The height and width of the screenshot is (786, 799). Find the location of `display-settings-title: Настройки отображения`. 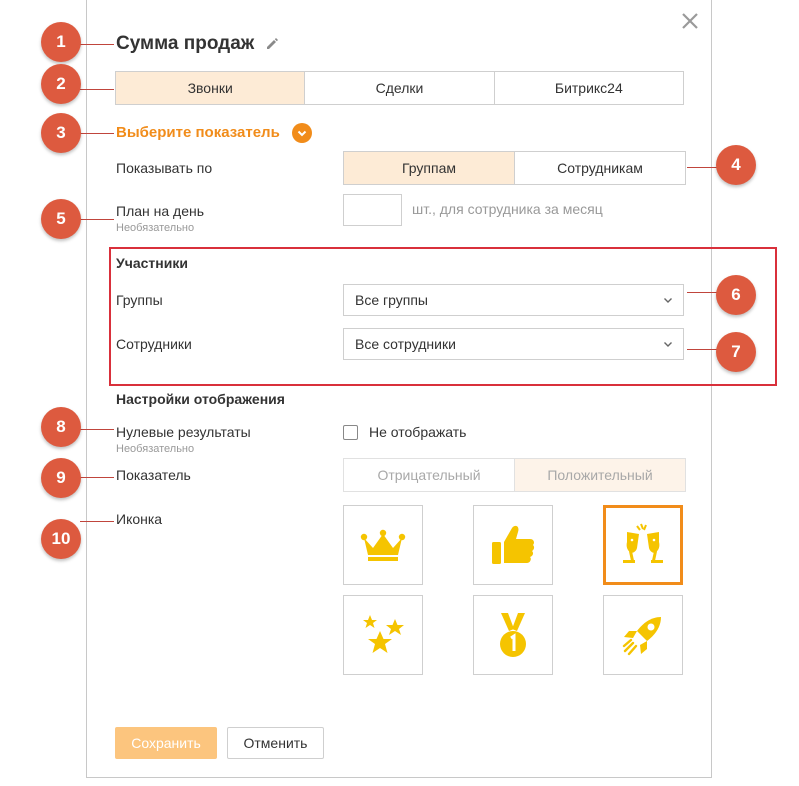

display-settings-title: Настройки отображения is located at coordinates (200, 399).